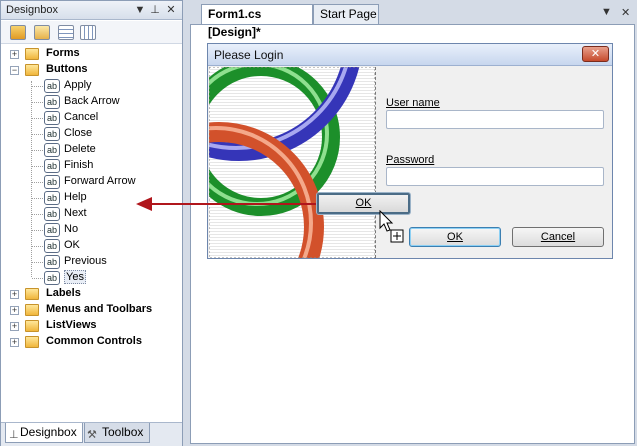 This screenshot has height=446, width=637. Describe the element at coordinates (144, 204) in the screenshot. I see `drag-arrow-head` at that location.